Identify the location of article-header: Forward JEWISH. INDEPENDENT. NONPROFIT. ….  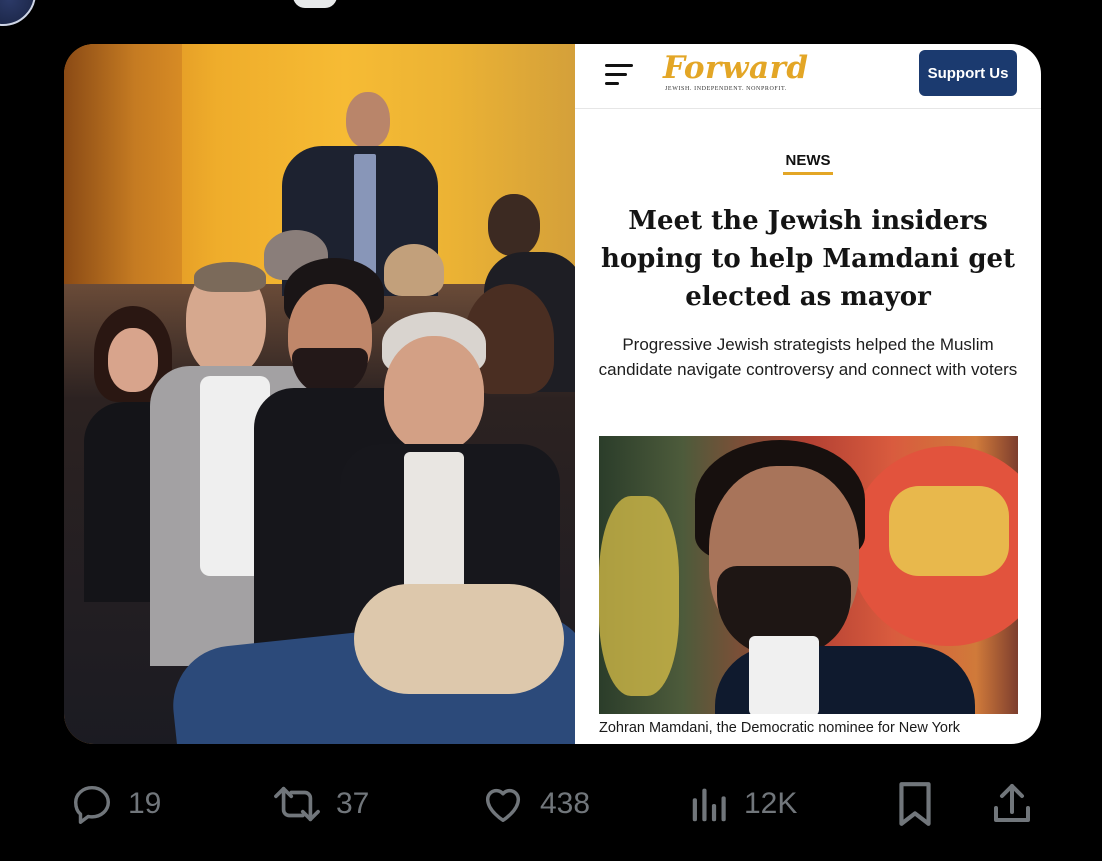
(808, 76).